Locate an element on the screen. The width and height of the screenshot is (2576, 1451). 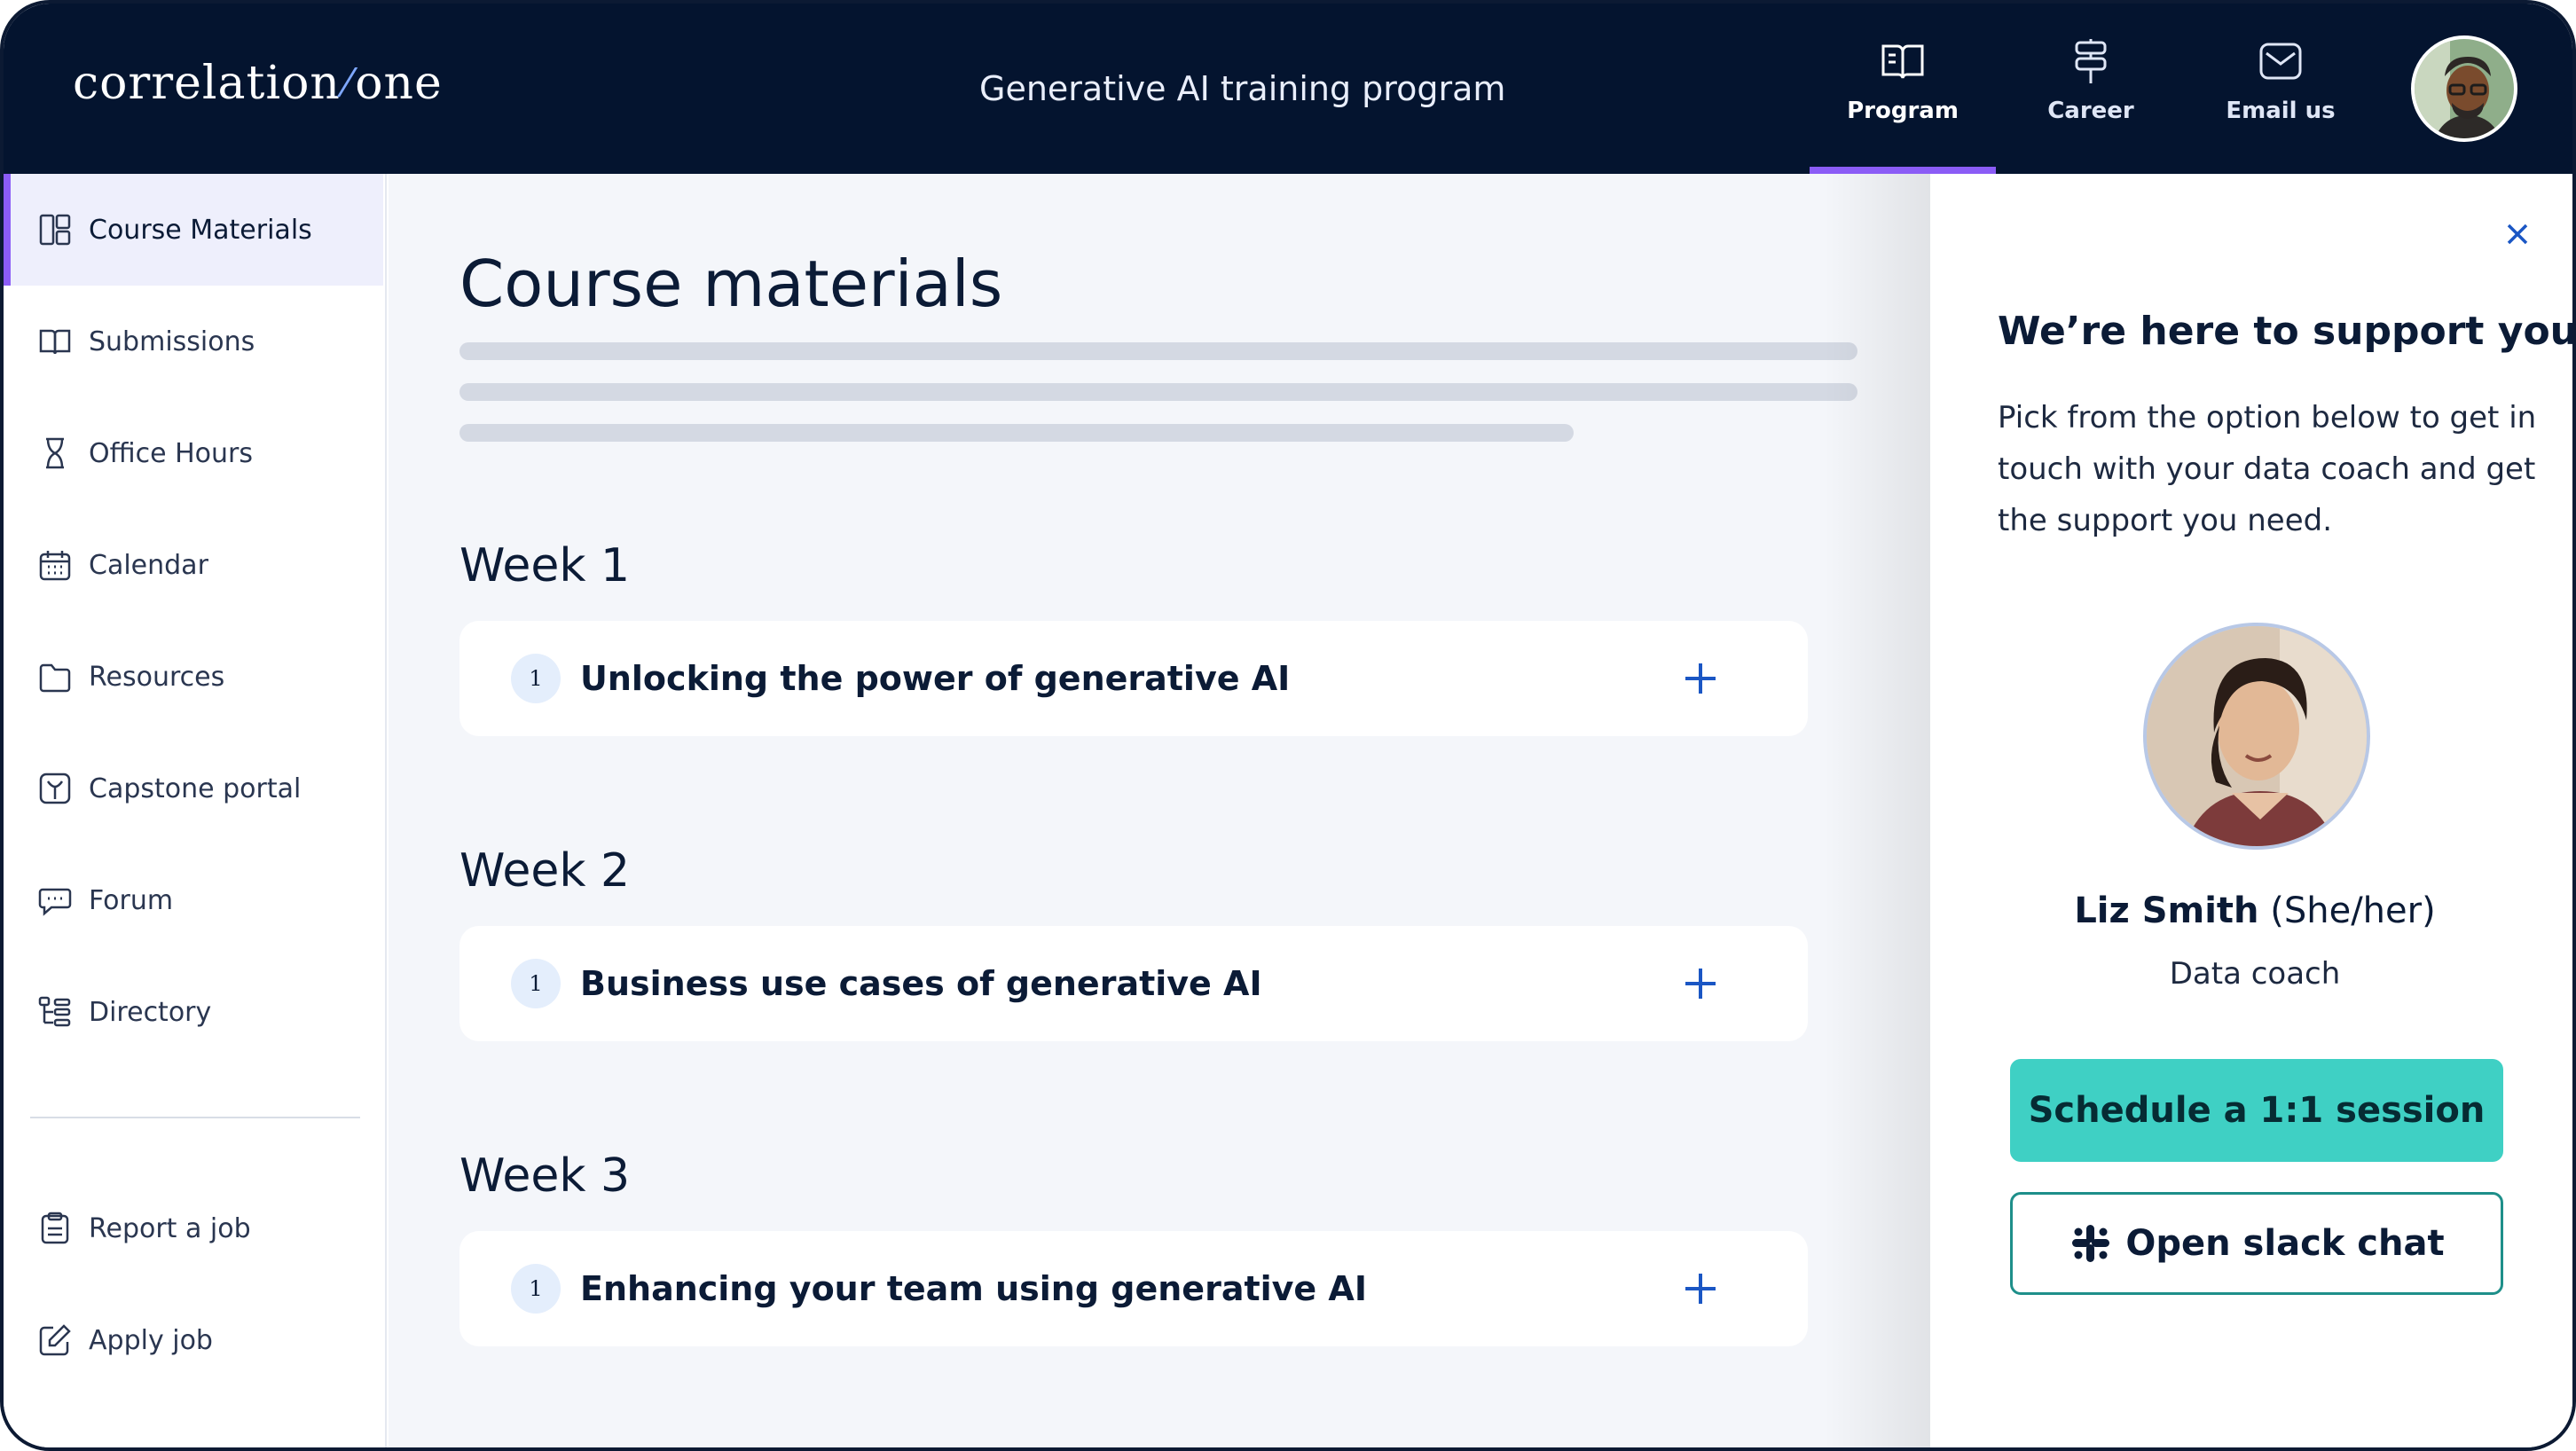
logo-text-right: one is located at coordinates (399, 83).